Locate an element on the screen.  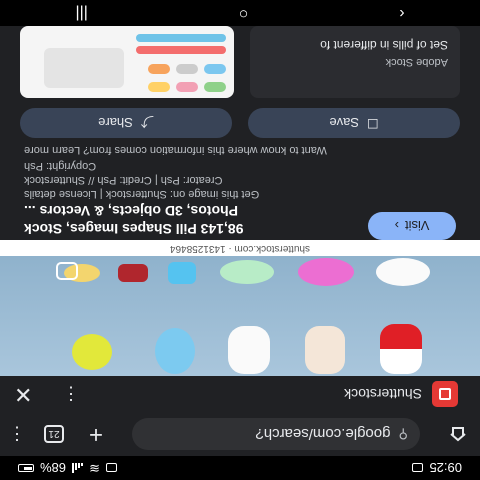
related-thumbnail is located at coordinates (127, 62).